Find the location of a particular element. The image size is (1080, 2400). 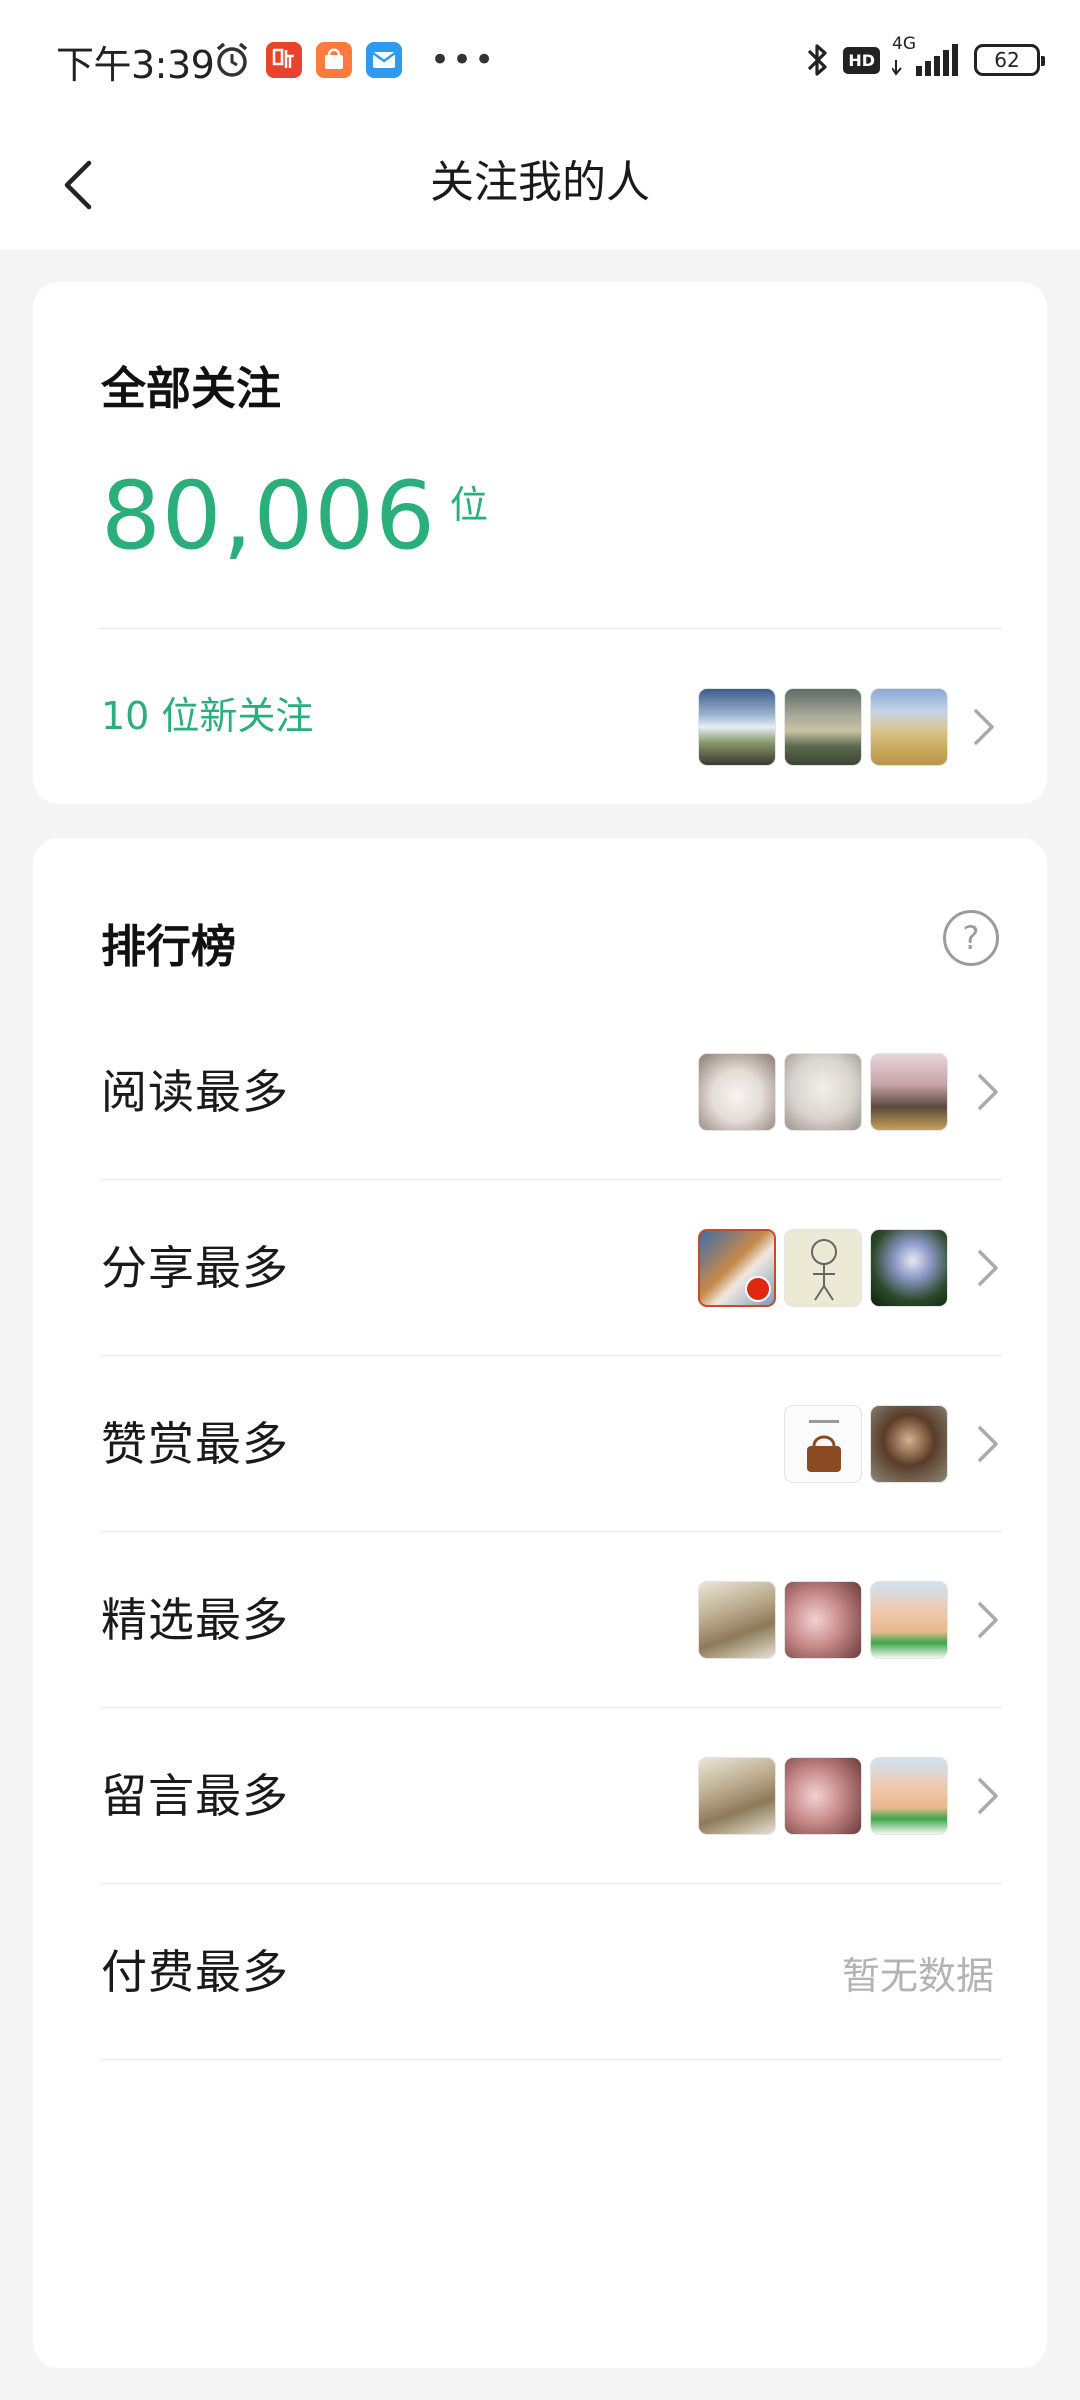

empty-state-text: 暂无数据 is located at coordinates (917, 1976).